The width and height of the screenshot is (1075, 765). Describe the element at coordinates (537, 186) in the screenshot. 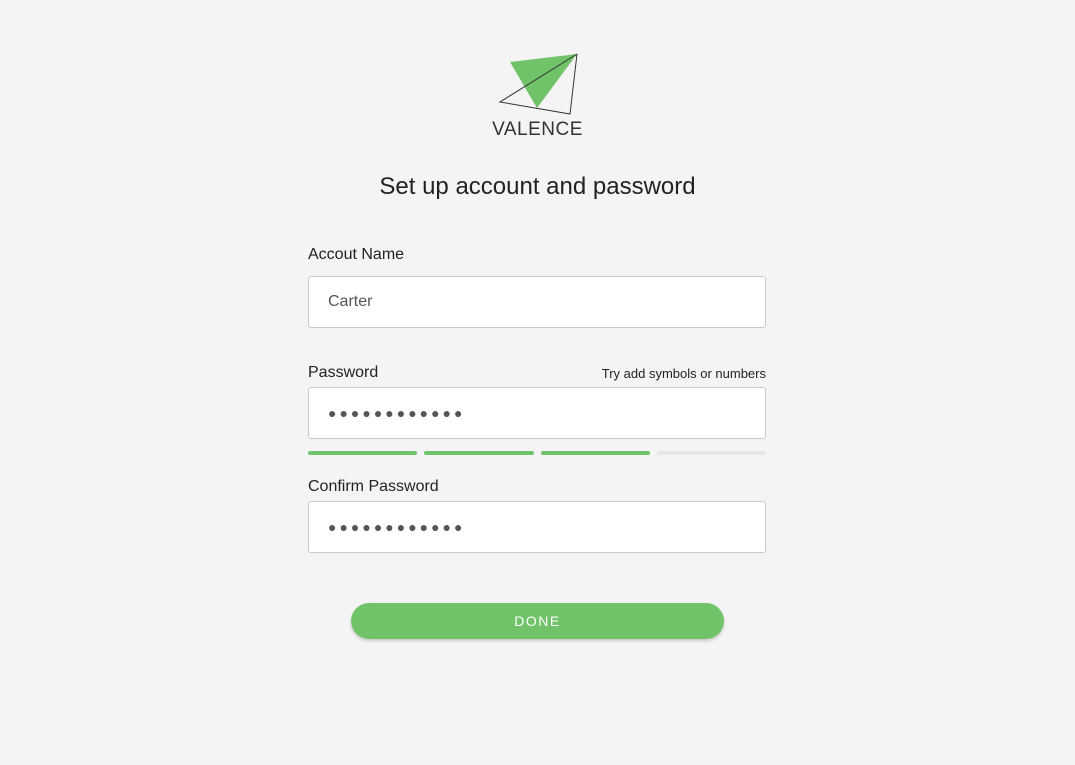

I see `page-title: Set up account and password` at that location.